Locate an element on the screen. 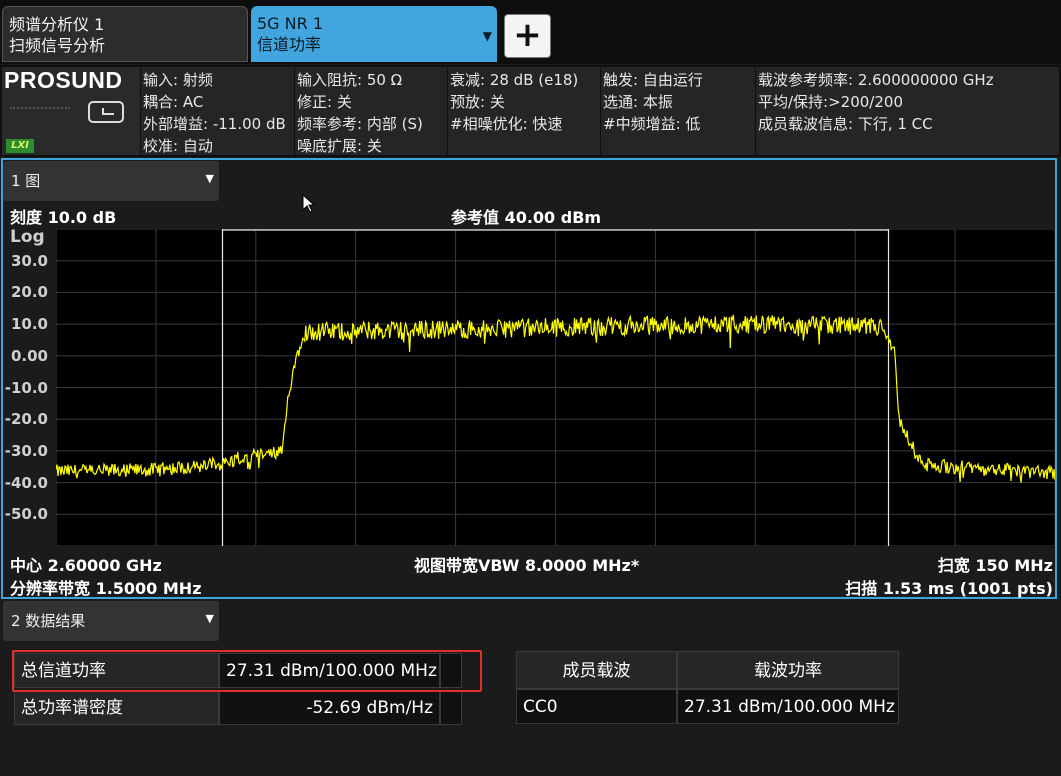 The width and height of the screenshot is (1061, 776). setting-ext-gain: 外部增益: -11.00 dB is located at coordinates (214, 124).